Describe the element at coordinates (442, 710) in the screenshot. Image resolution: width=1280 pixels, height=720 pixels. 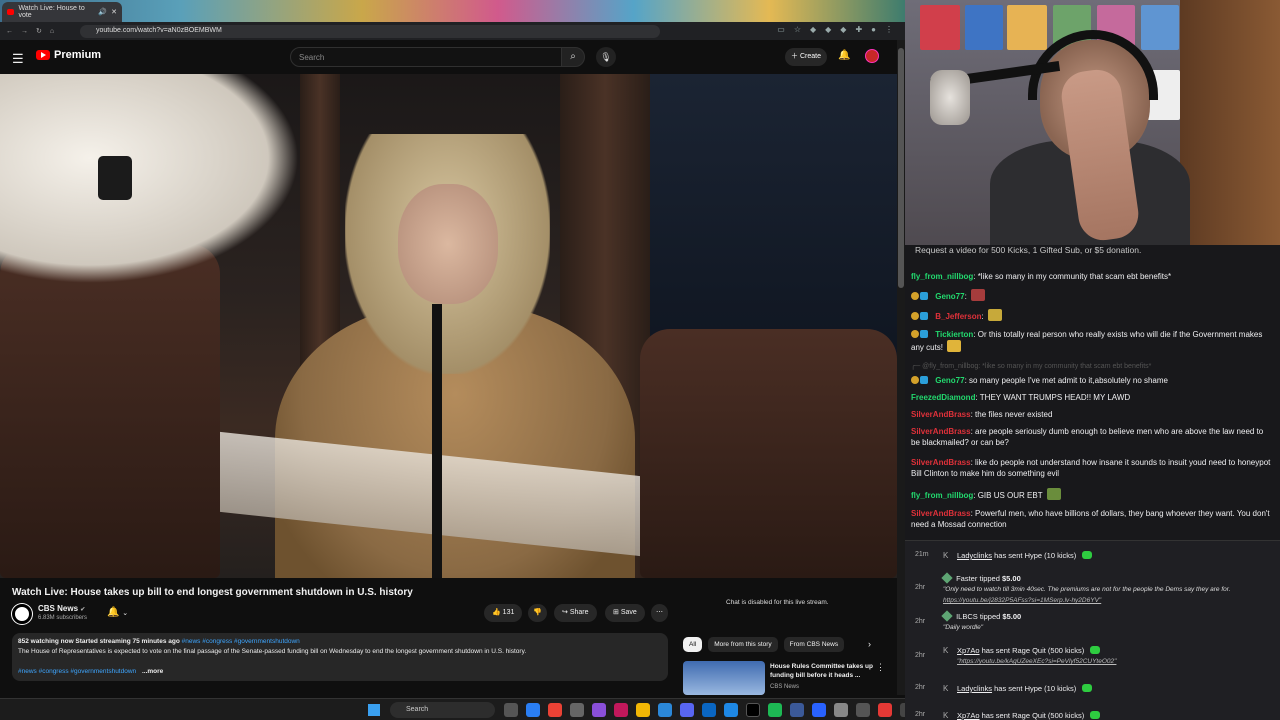
I see `taskbar-search: Search` at that location.